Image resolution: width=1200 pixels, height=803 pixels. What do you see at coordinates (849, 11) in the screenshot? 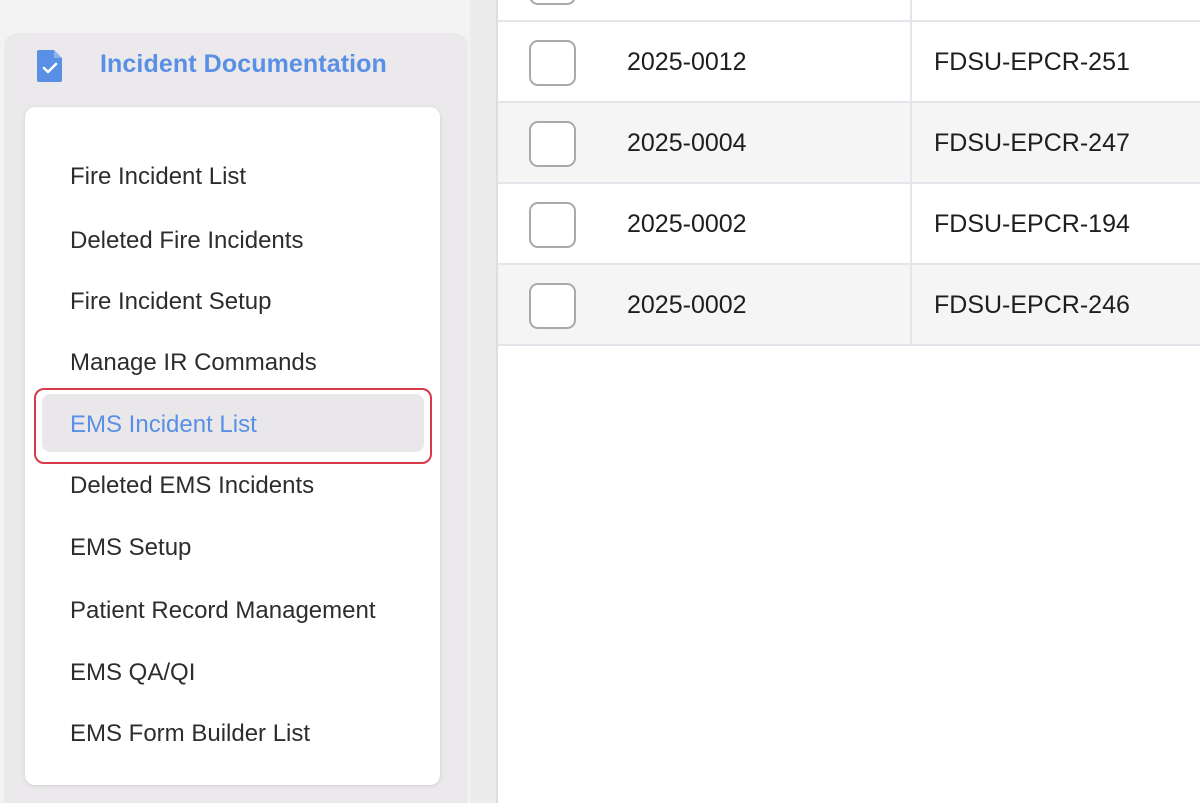
I see `table-row-partial` at bounding box center [849, 11].